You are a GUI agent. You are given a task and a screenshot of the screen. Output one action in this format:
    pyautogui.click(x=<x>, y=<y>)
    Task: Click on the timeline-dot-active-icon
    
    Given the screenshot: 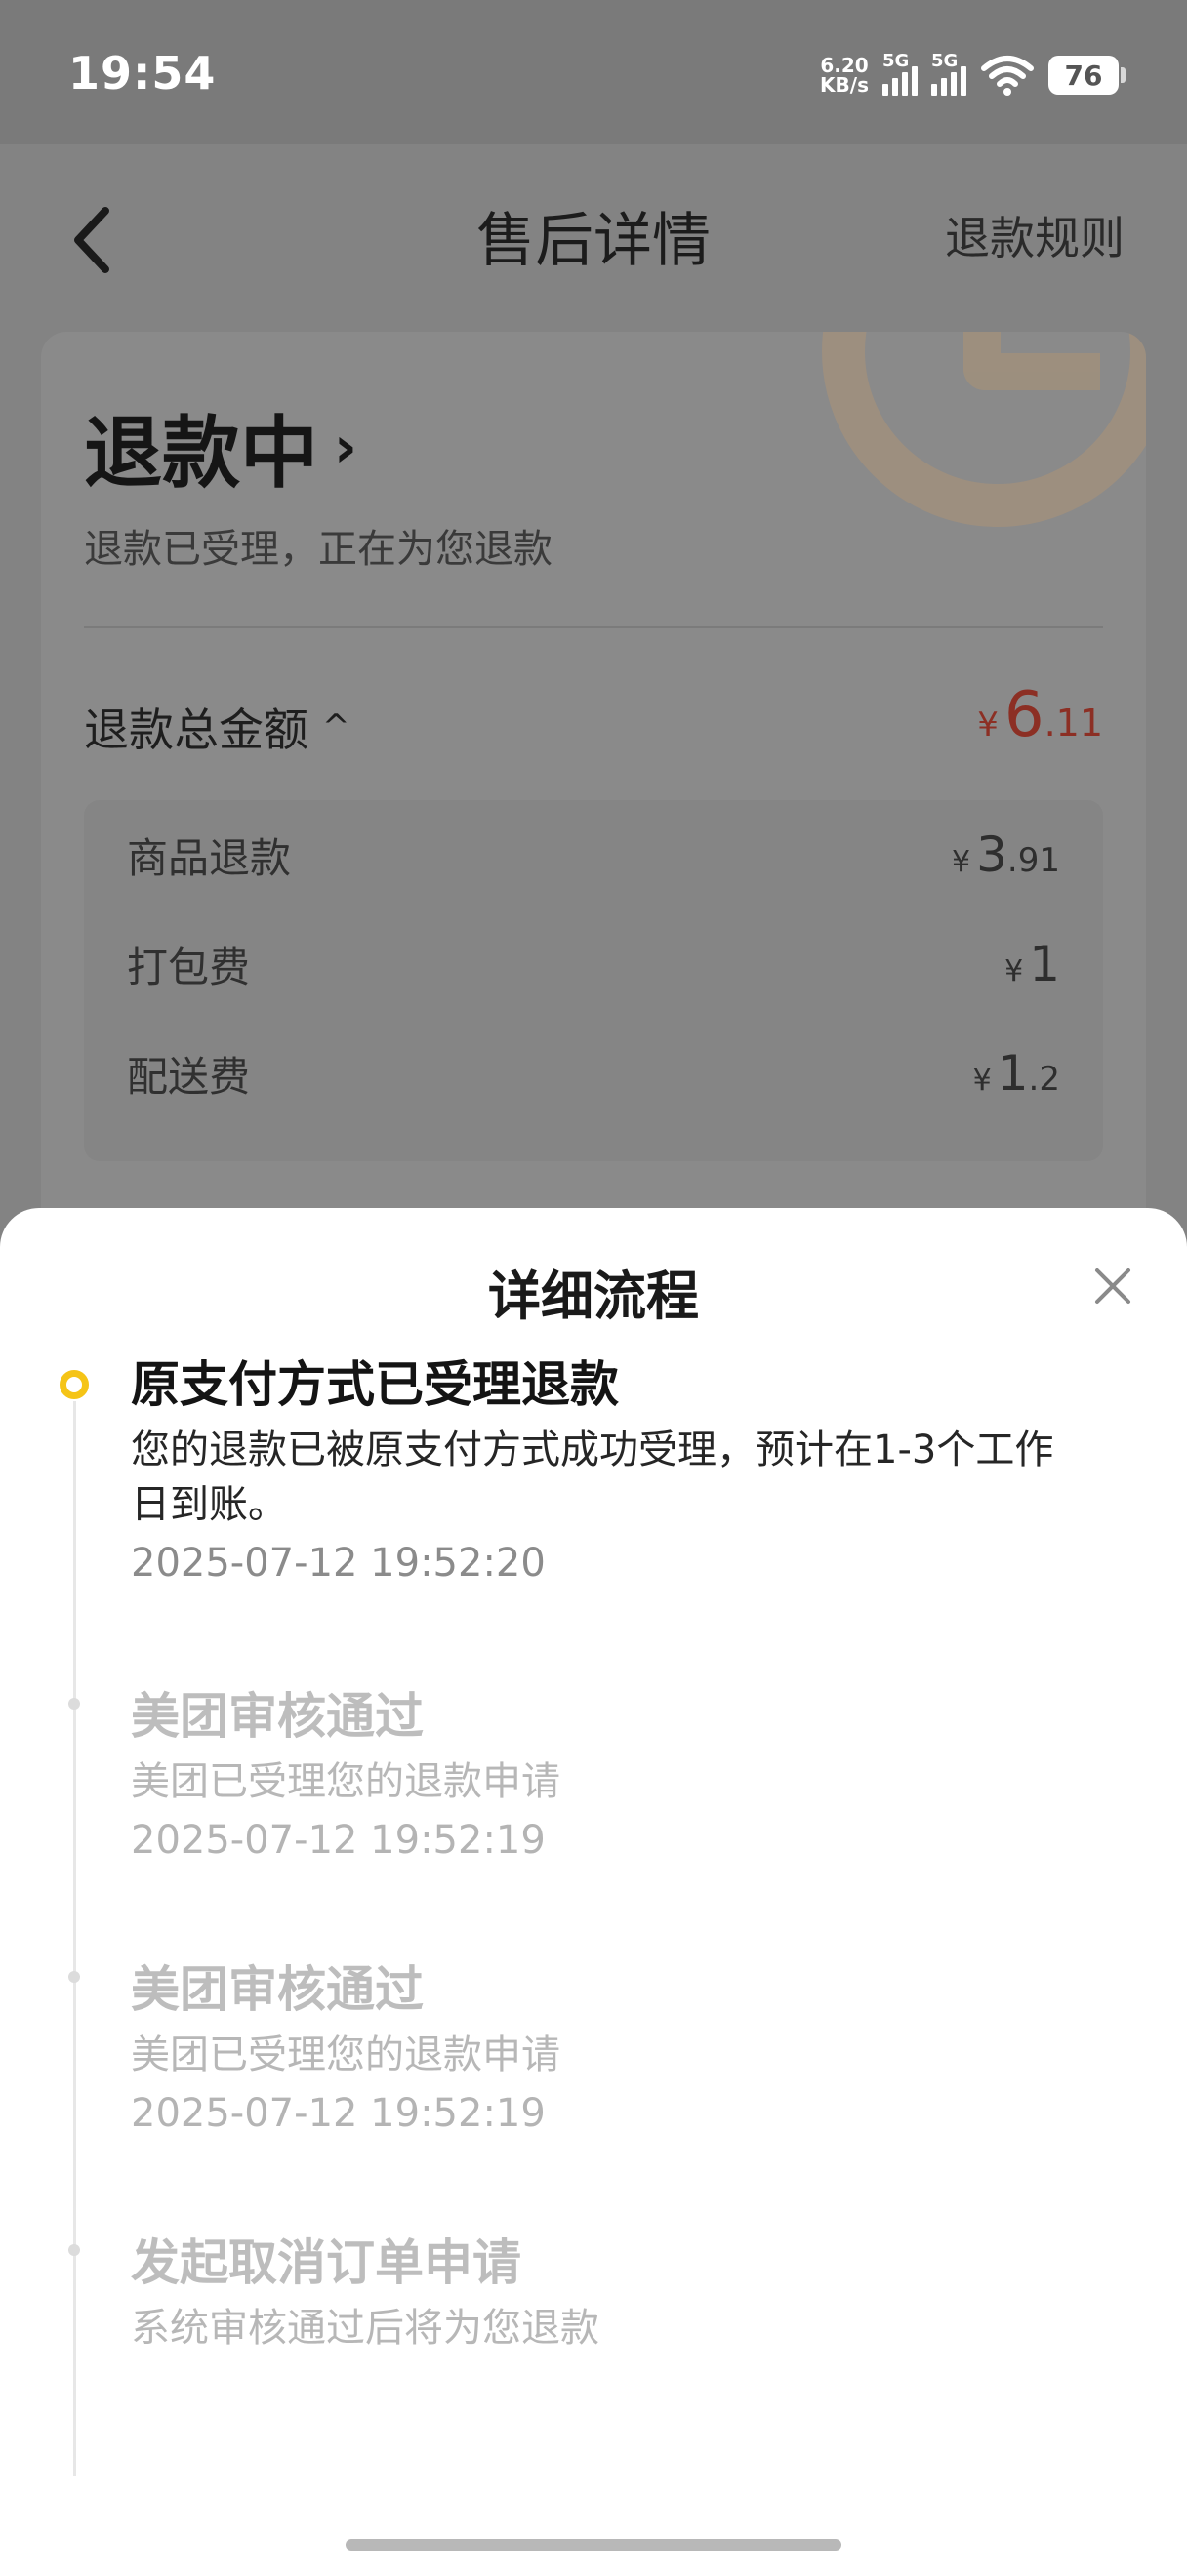 What is the action you would take?
    pyautogui.click(x=74, y=1384)
    